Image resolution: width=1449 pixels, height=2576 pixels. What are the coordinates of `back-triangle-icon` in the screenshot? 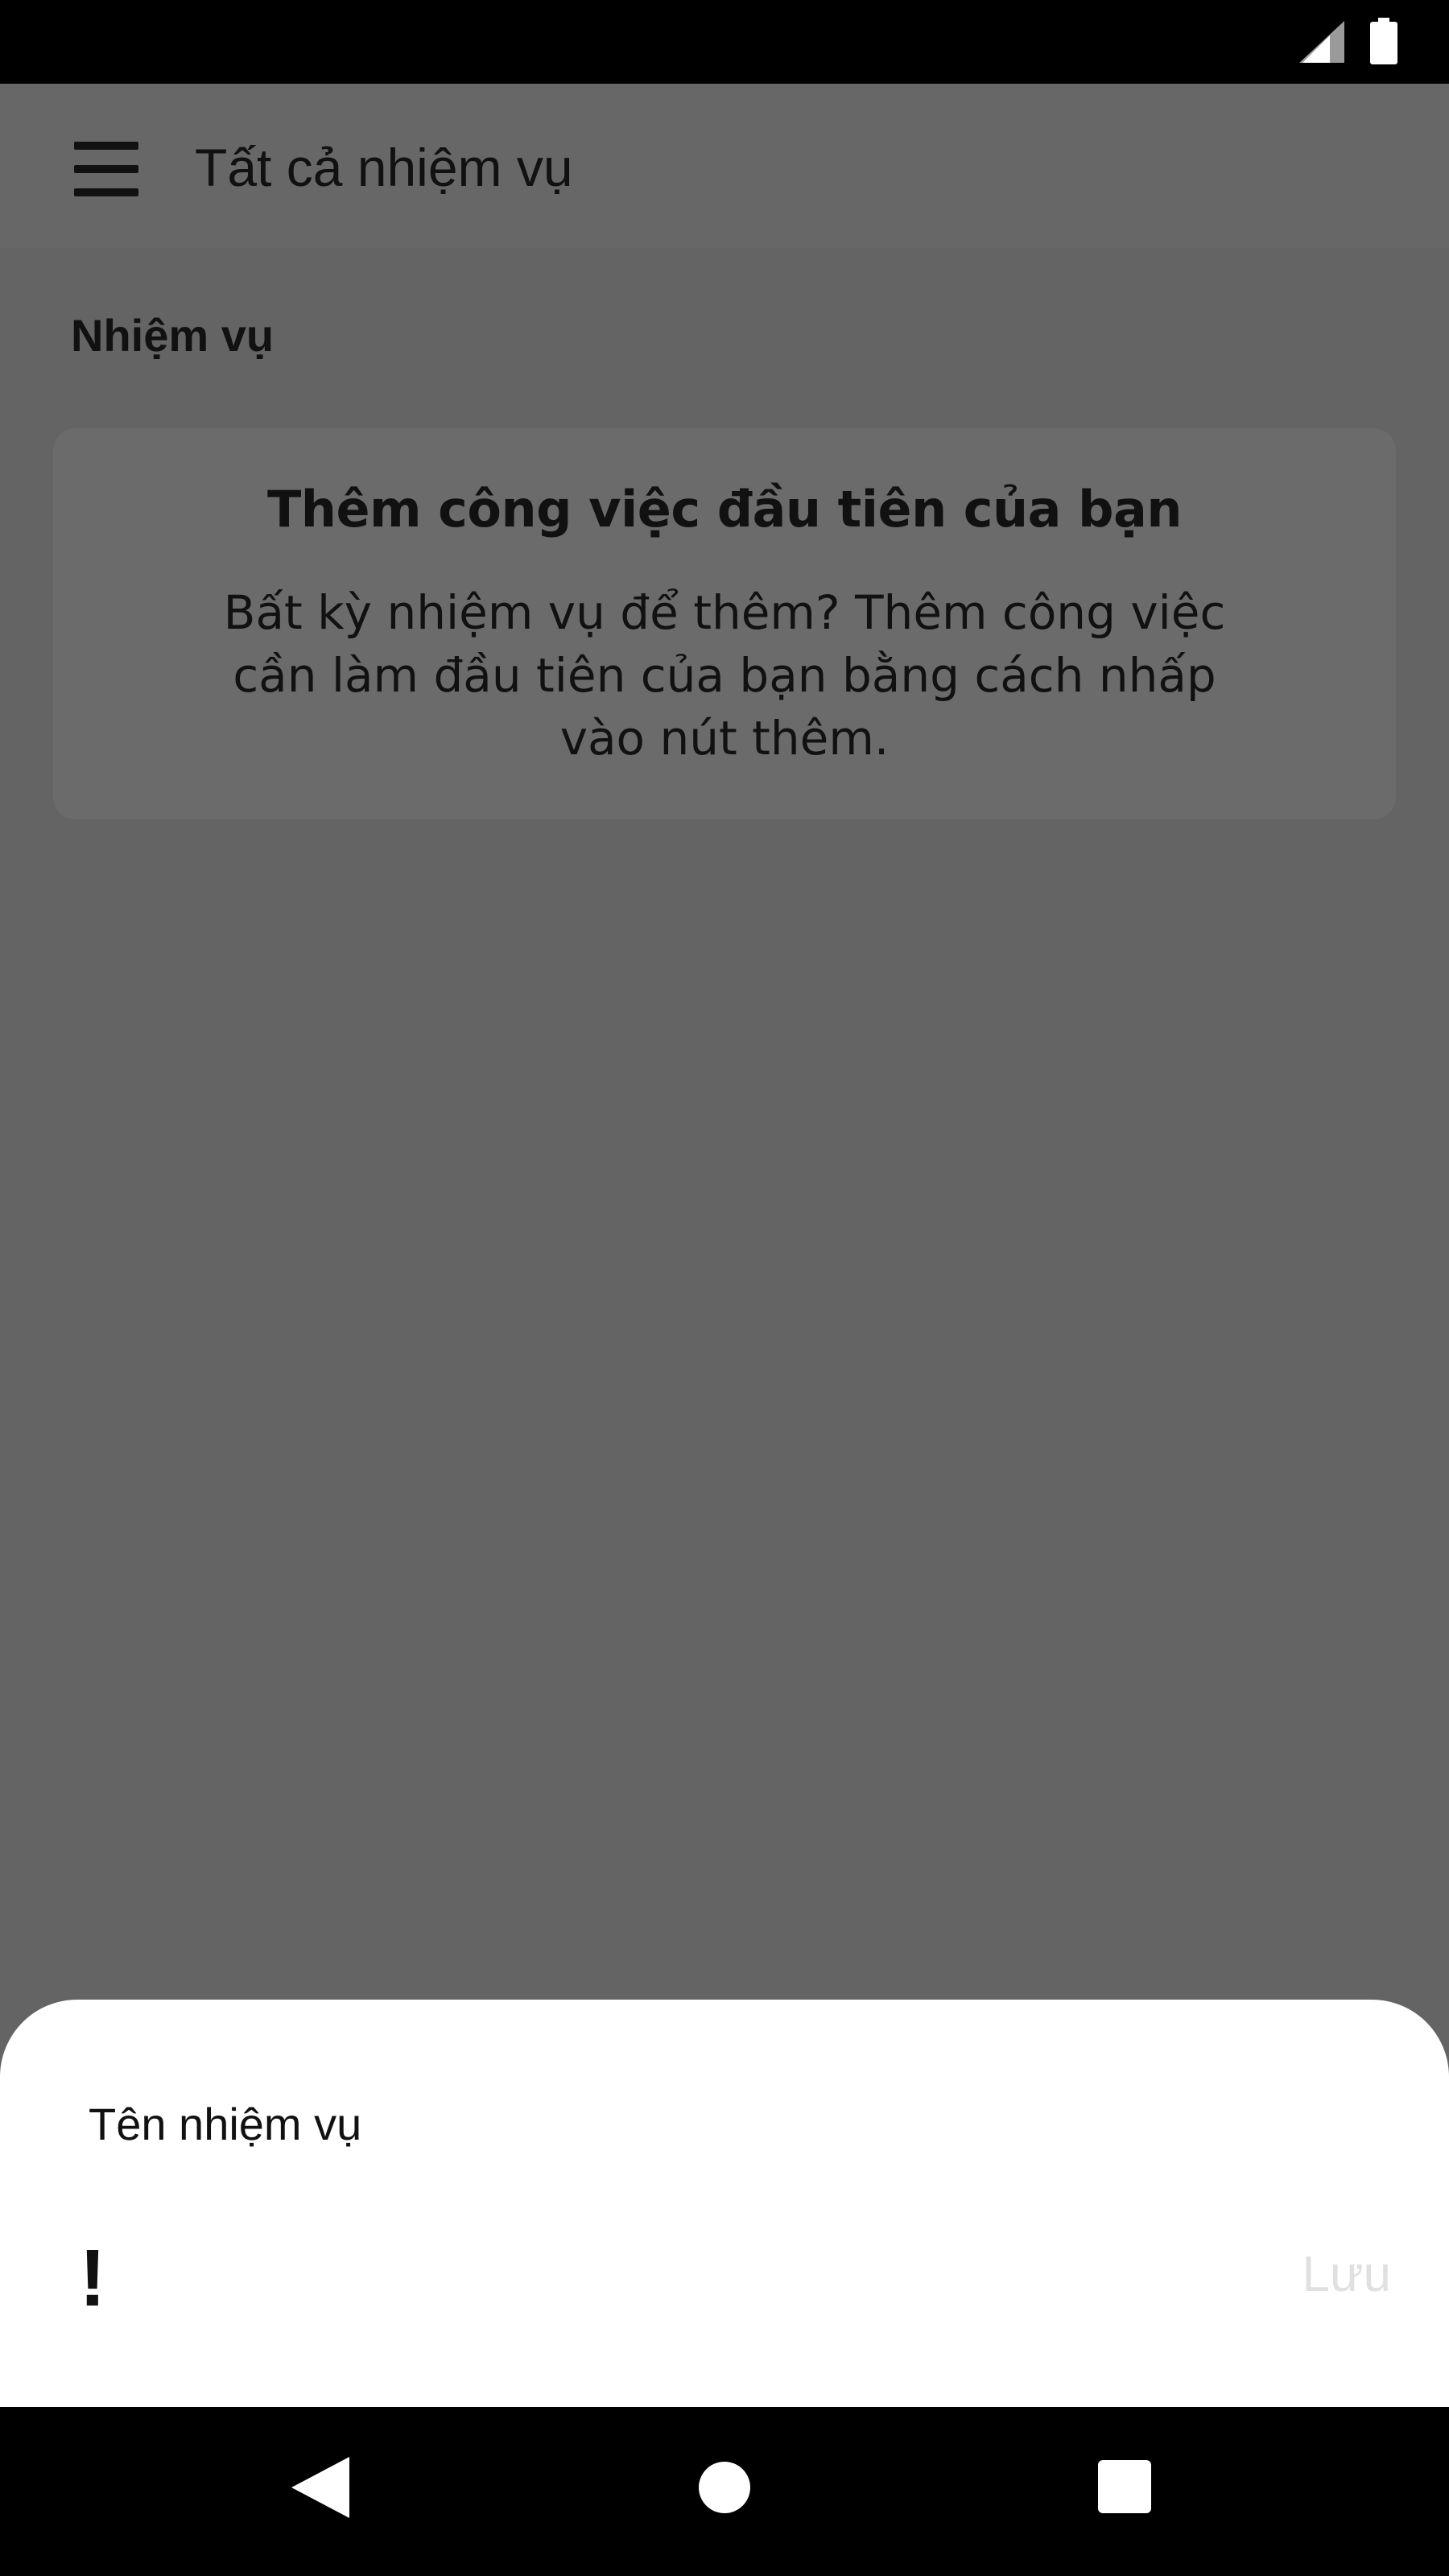 It's located at (320, 2487).